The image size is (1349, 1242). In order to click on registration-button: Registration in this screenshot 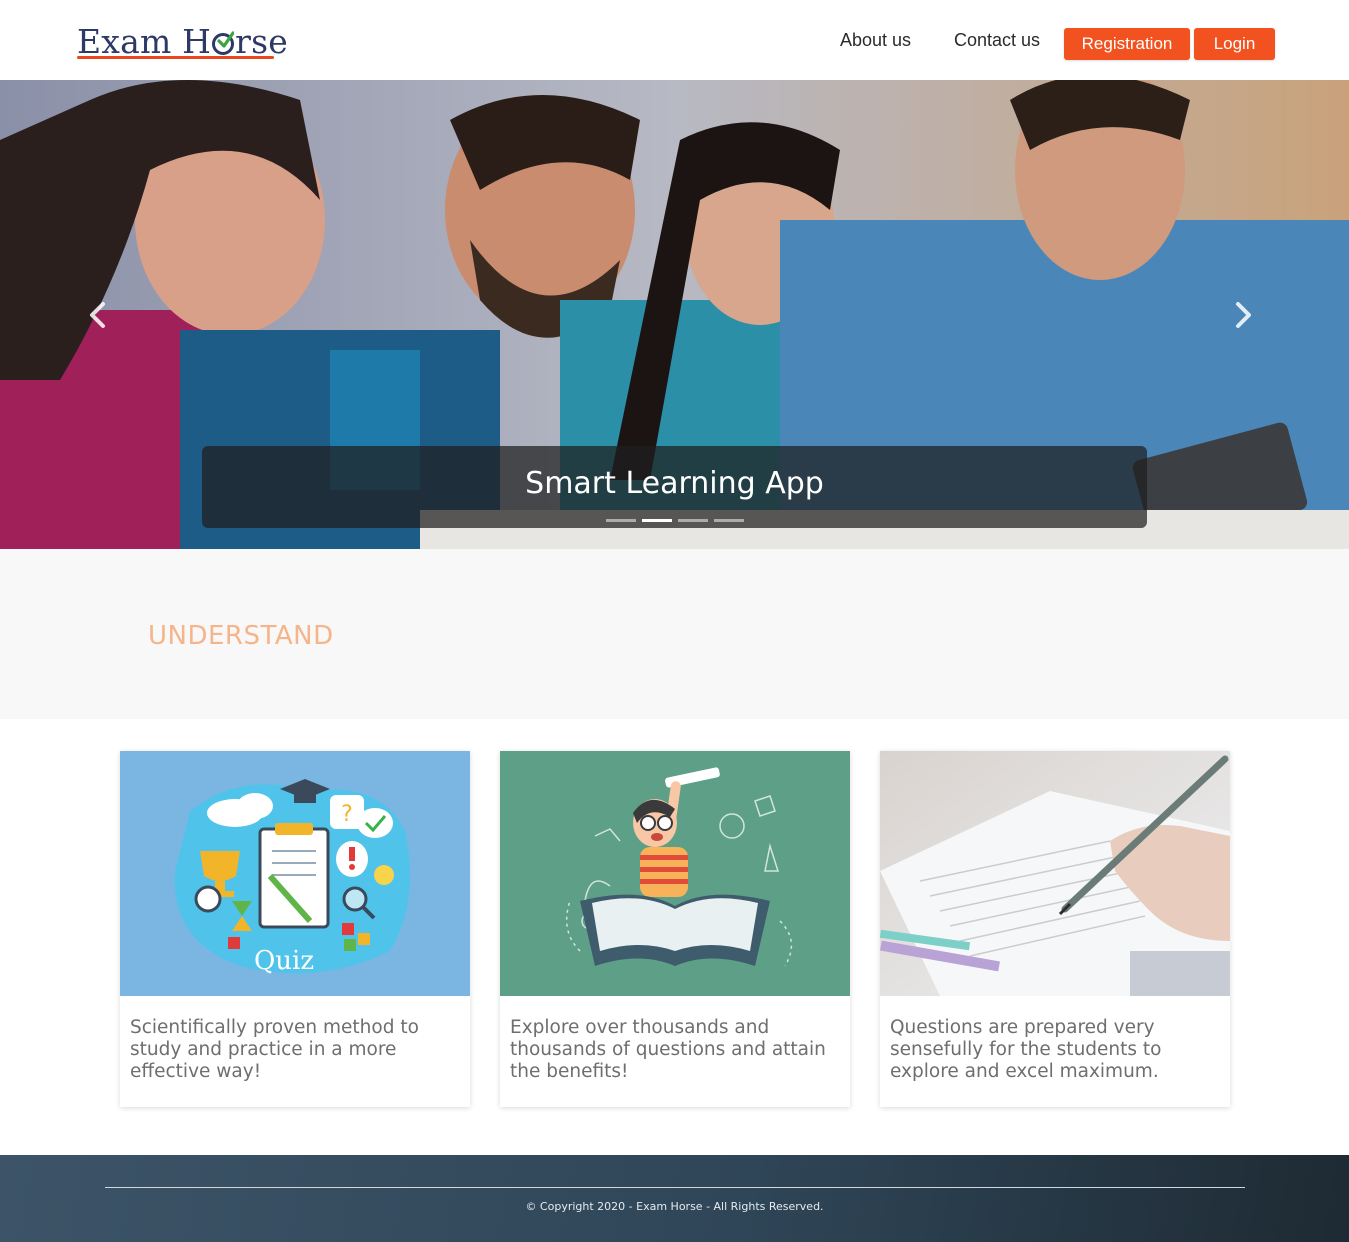, I will do `click(1127, 44)`.